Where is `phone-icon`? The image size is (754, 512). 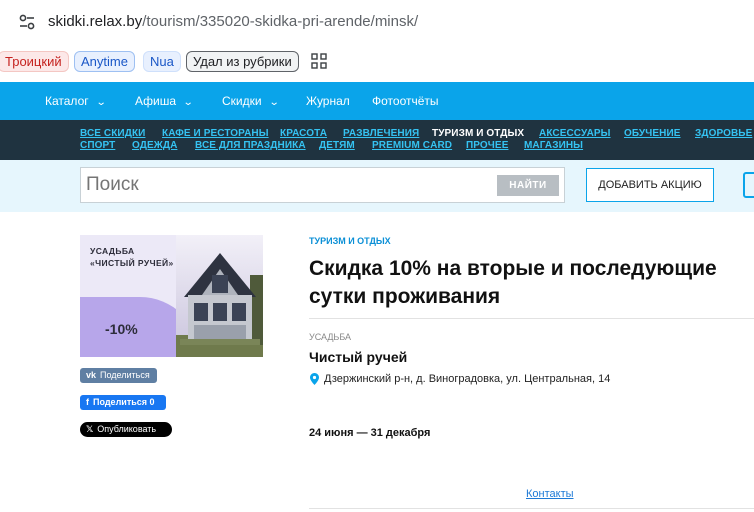
phone-icon is located at coordinates (748, 185).